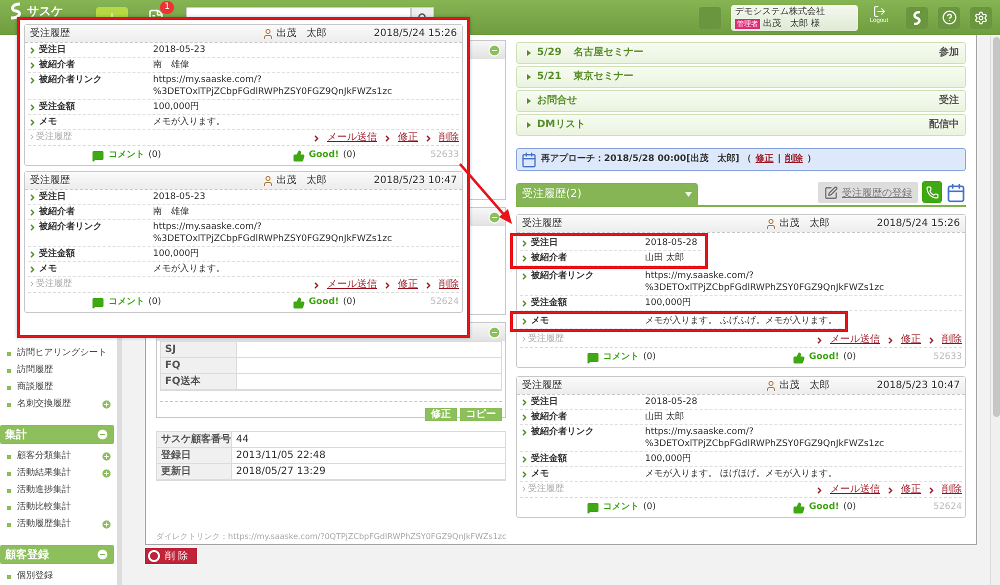 The height and width of the screenshot is (585, 1000). I want to click on table-label: SJ, so click(199, 350).